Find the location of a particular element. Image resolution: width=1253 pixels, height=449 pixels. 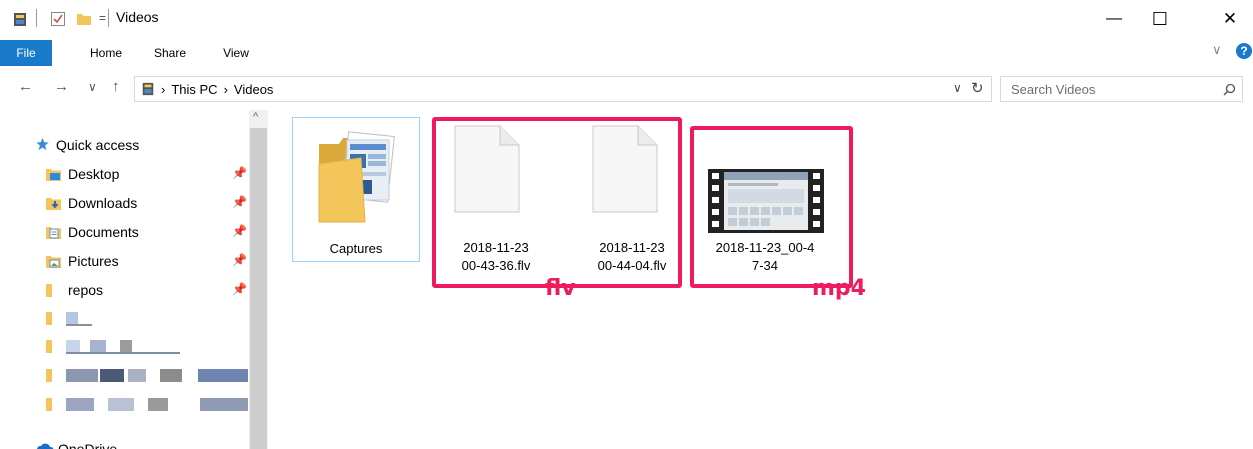

help-icon: ? is located at coordinates (1244, 51).